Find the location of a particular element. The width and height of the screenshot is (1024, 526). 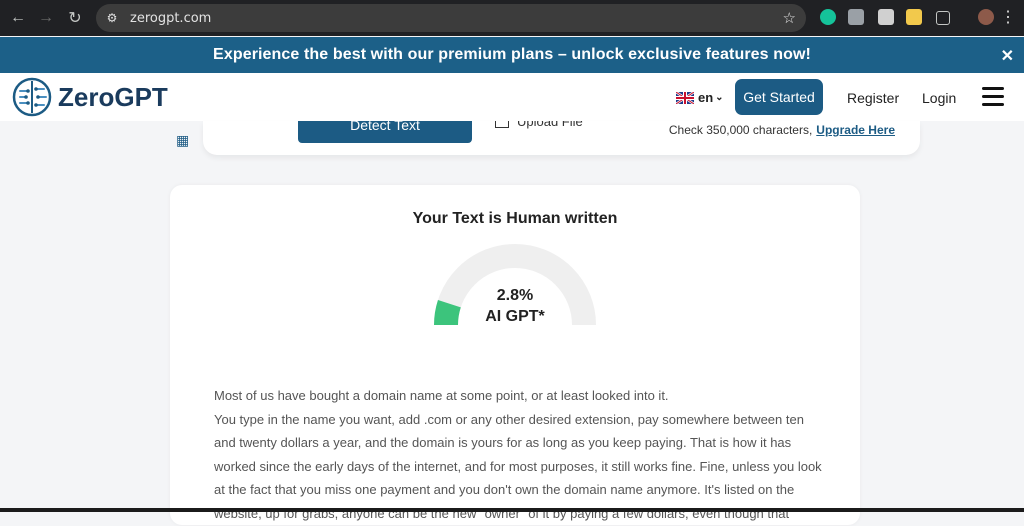

extensions-puzzle-icon is located at coordinates (943, 18).